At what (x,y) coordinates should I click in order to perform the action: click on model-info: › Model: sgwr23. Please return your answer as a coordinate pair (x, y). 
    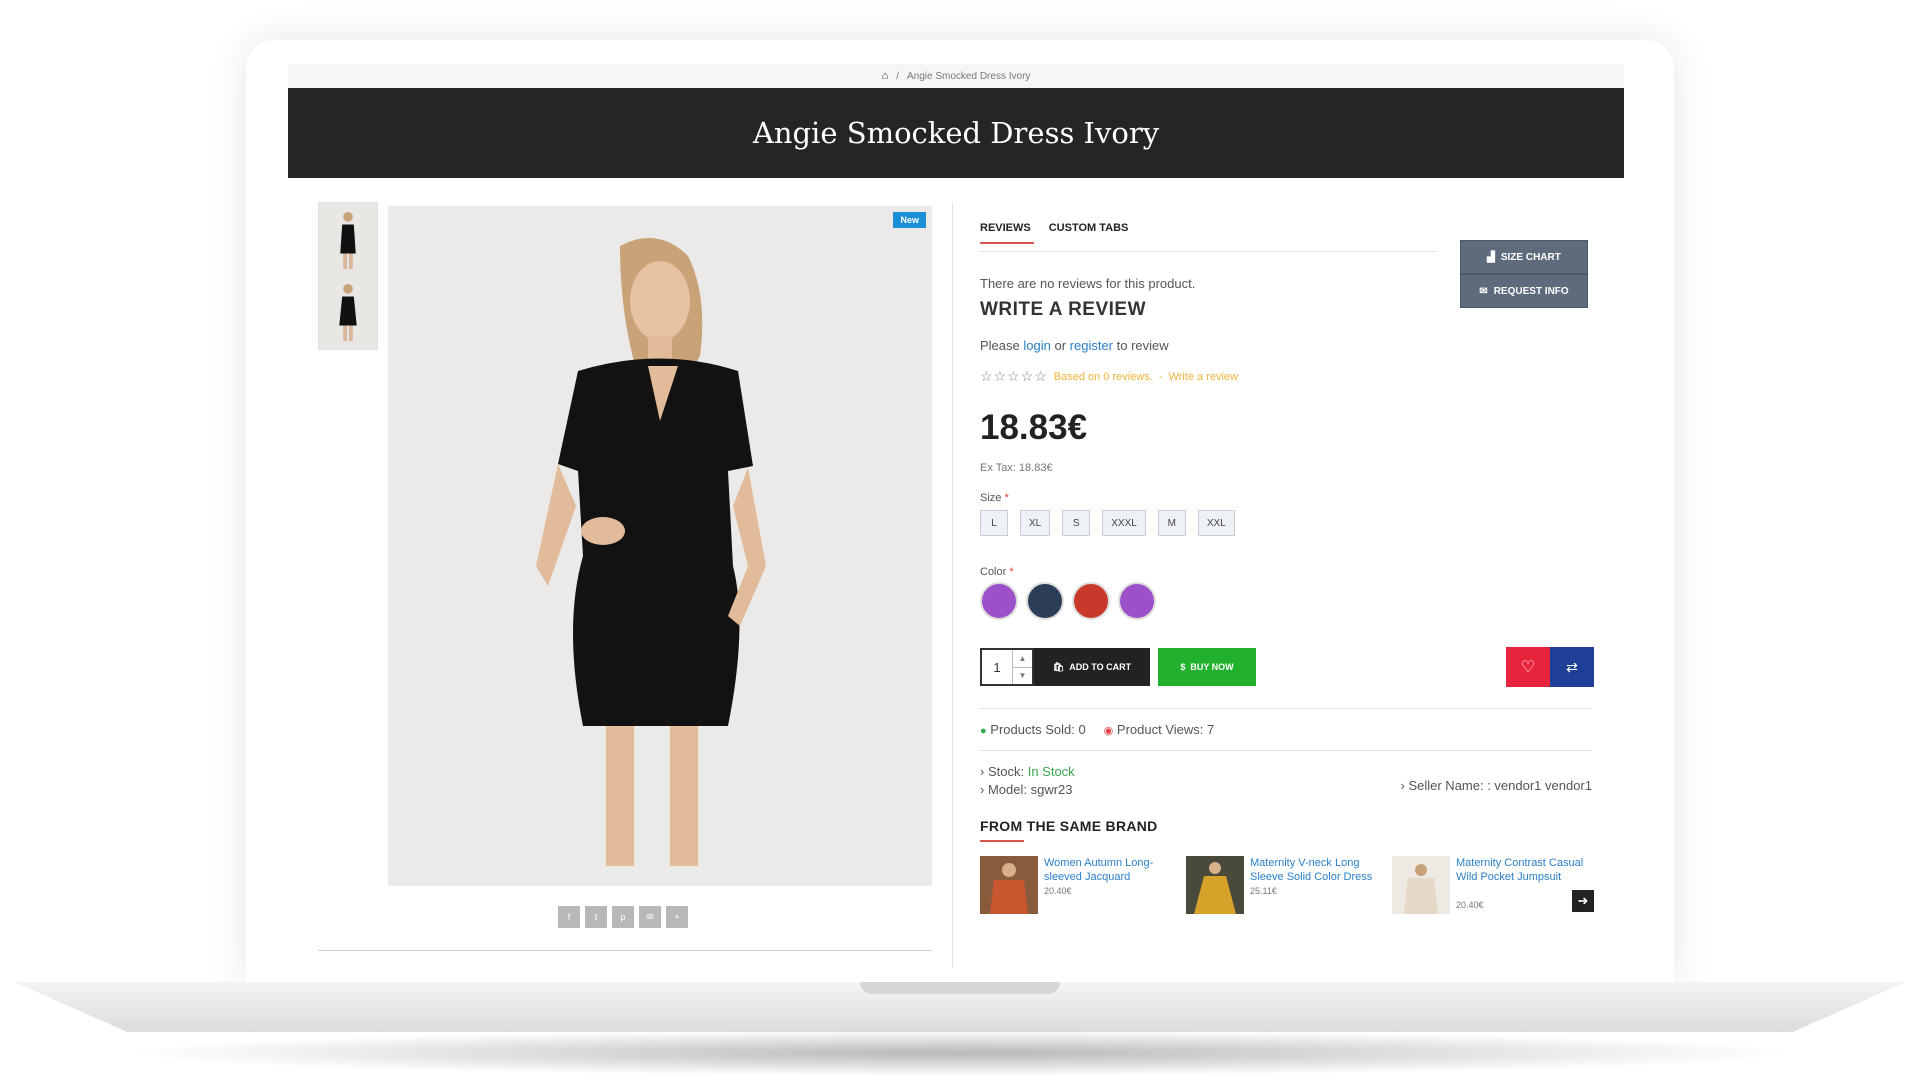
    Looking at the image, I should click on (1026, 789).